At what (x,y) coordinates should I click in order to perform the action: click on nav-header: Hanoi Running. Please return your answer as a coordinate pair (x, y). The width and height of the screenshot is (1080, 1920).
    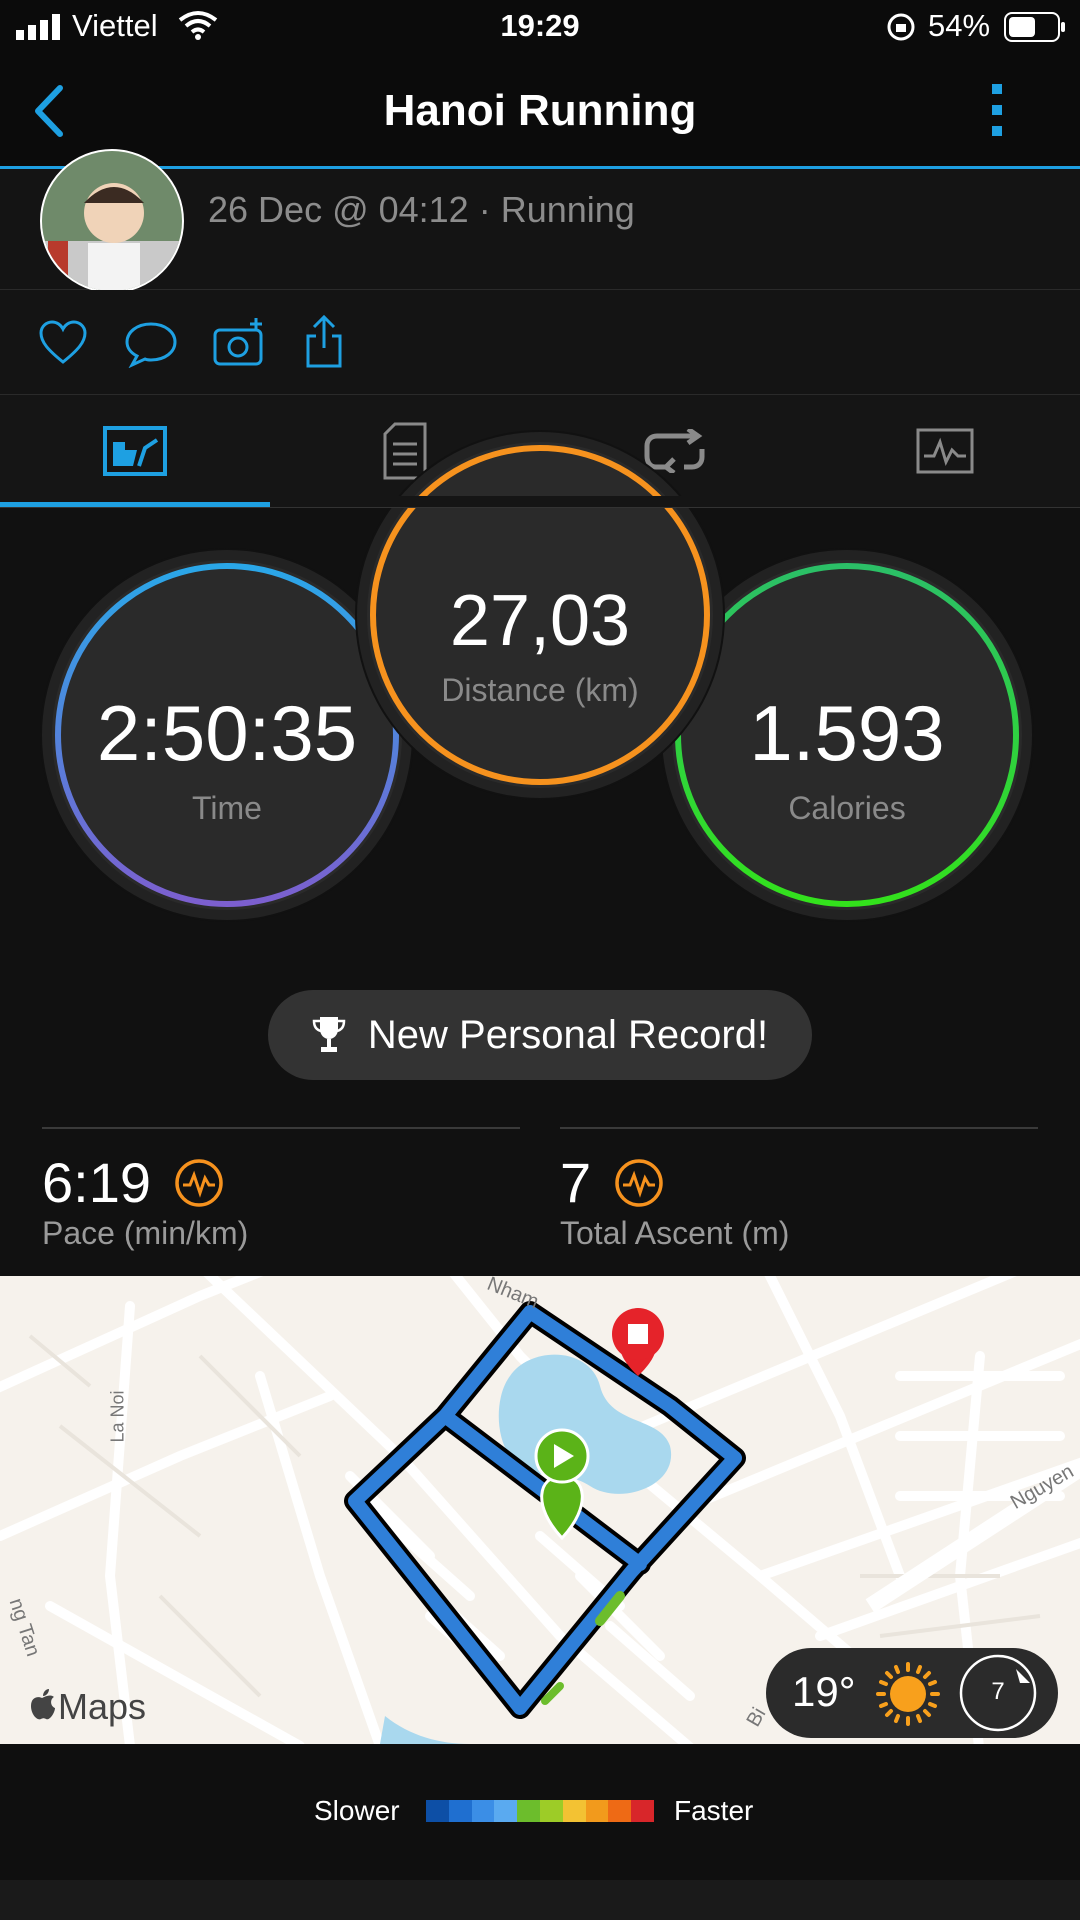
    Looking at the image, I should click on (540, 112).